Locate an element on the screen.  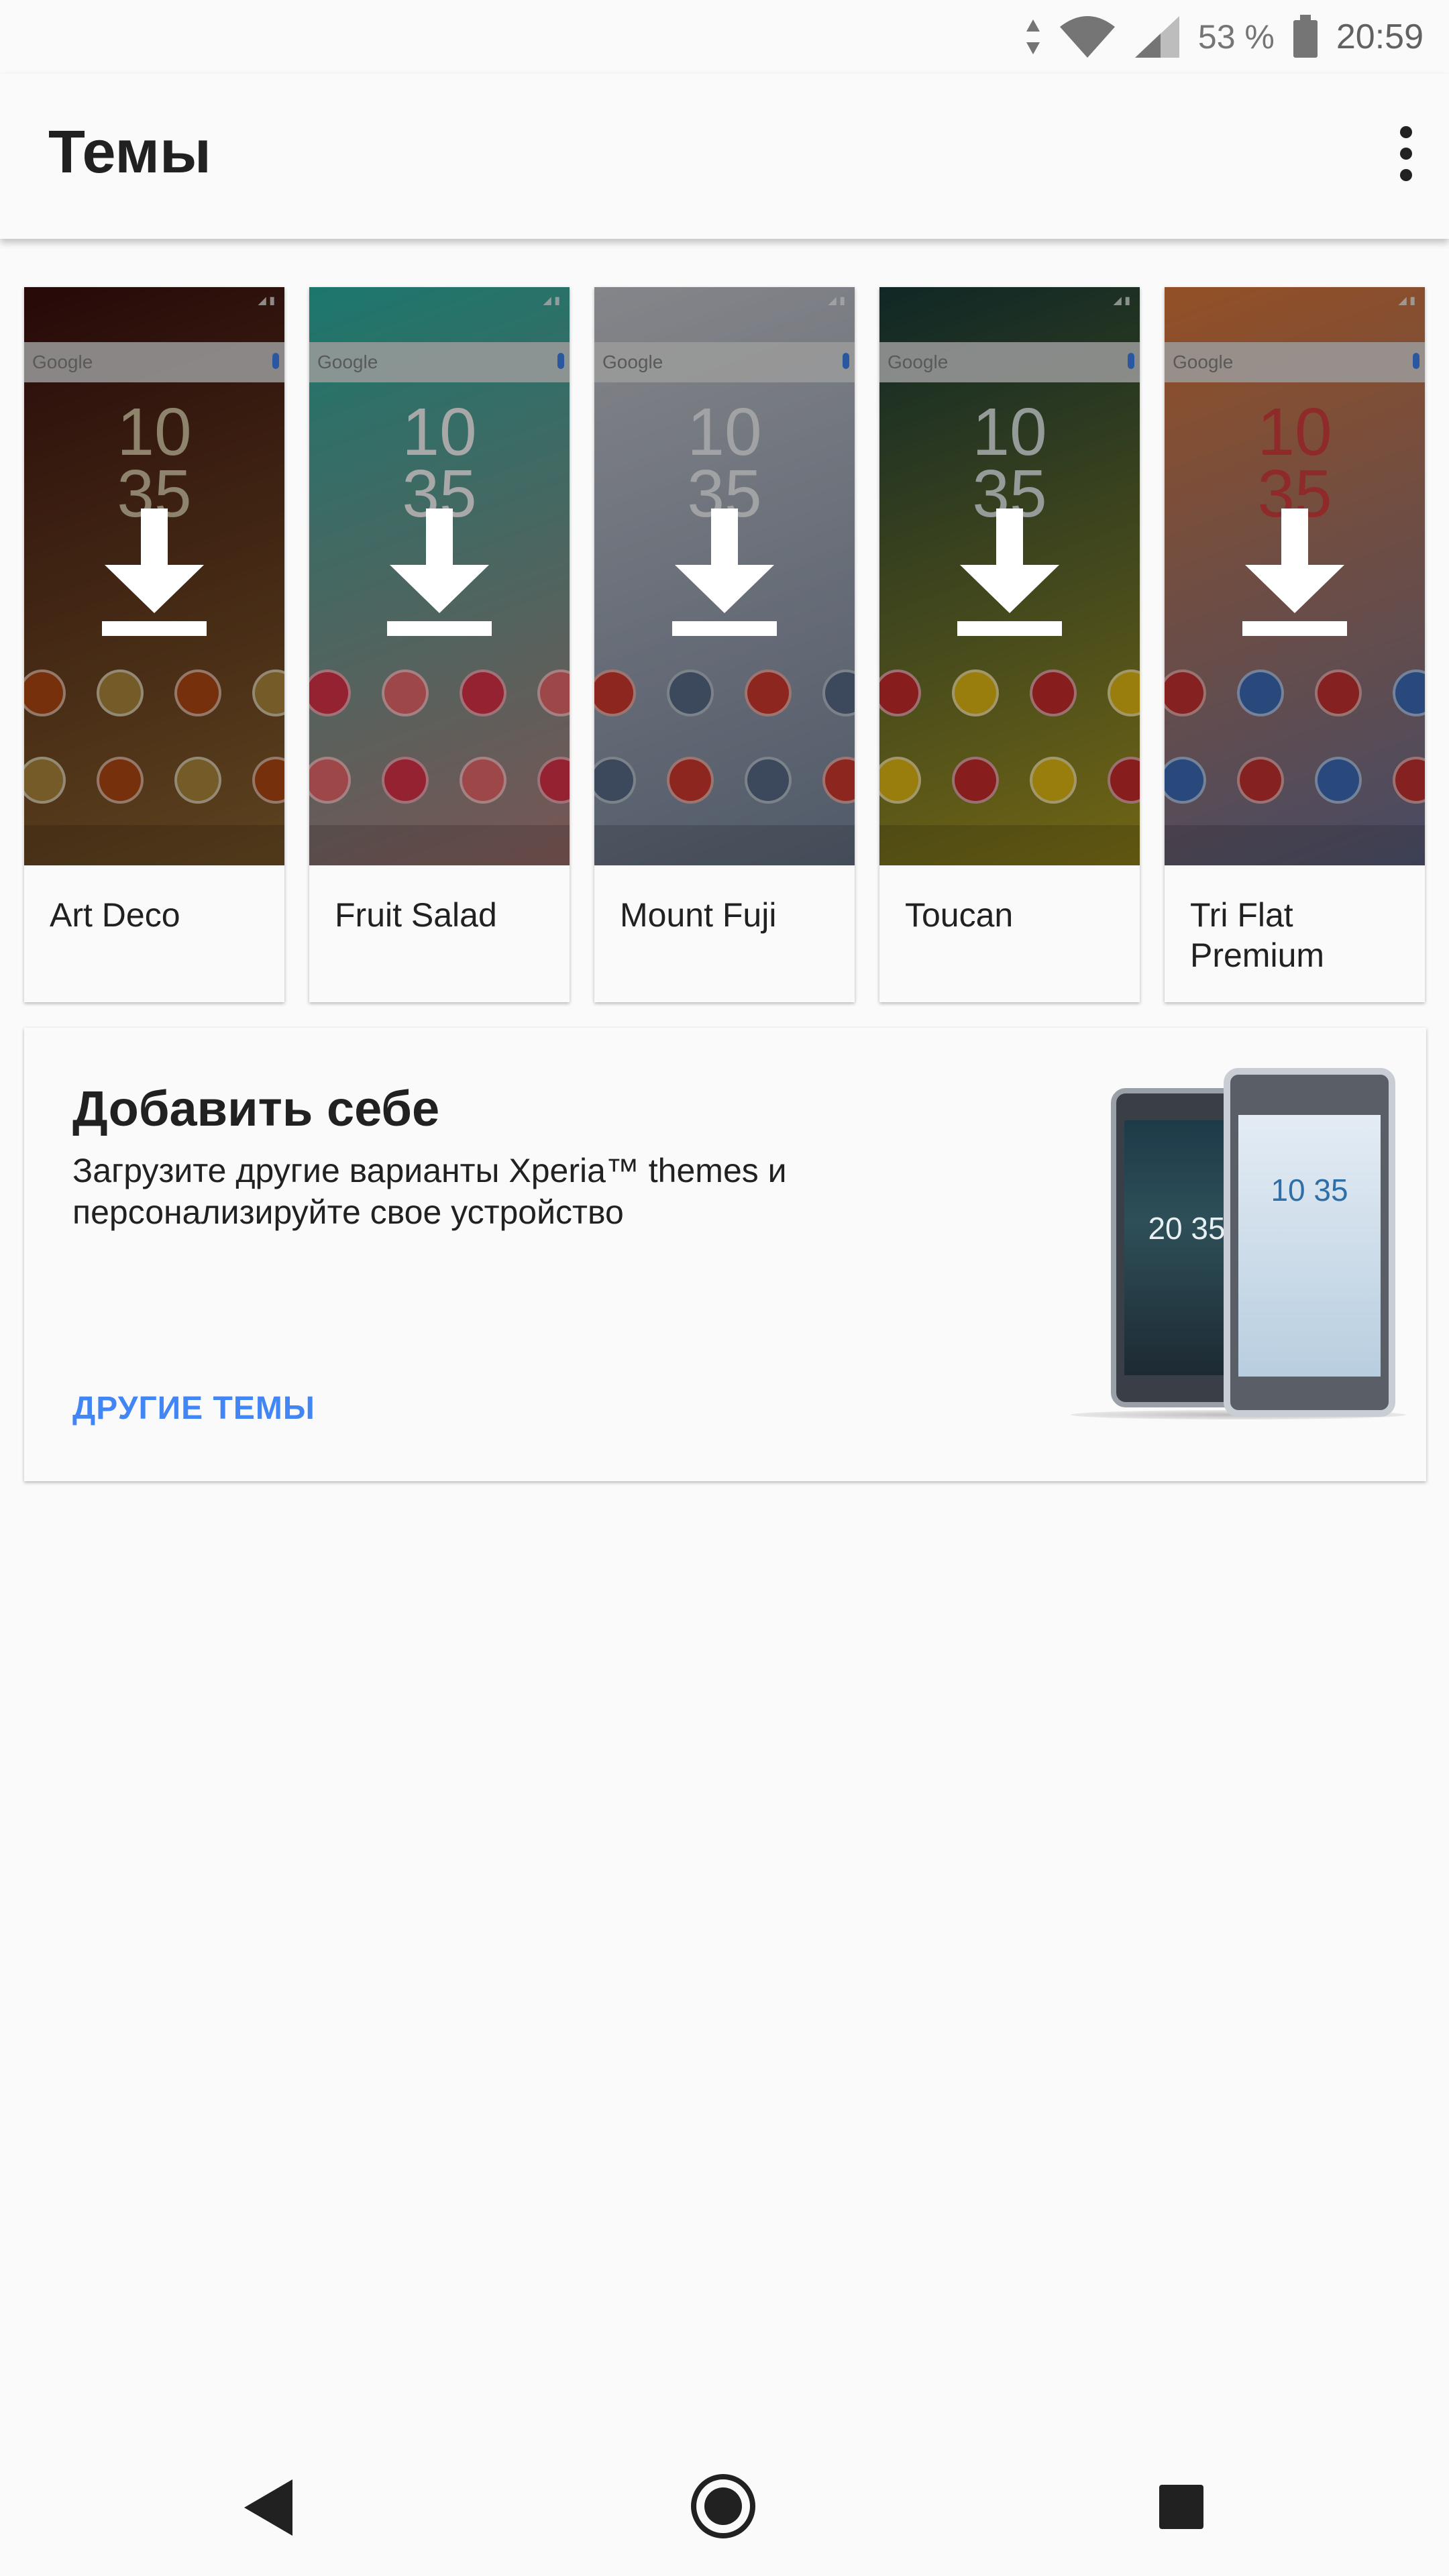
phone-front-clock: 10 35 is located at coordinates (1309, 1190).